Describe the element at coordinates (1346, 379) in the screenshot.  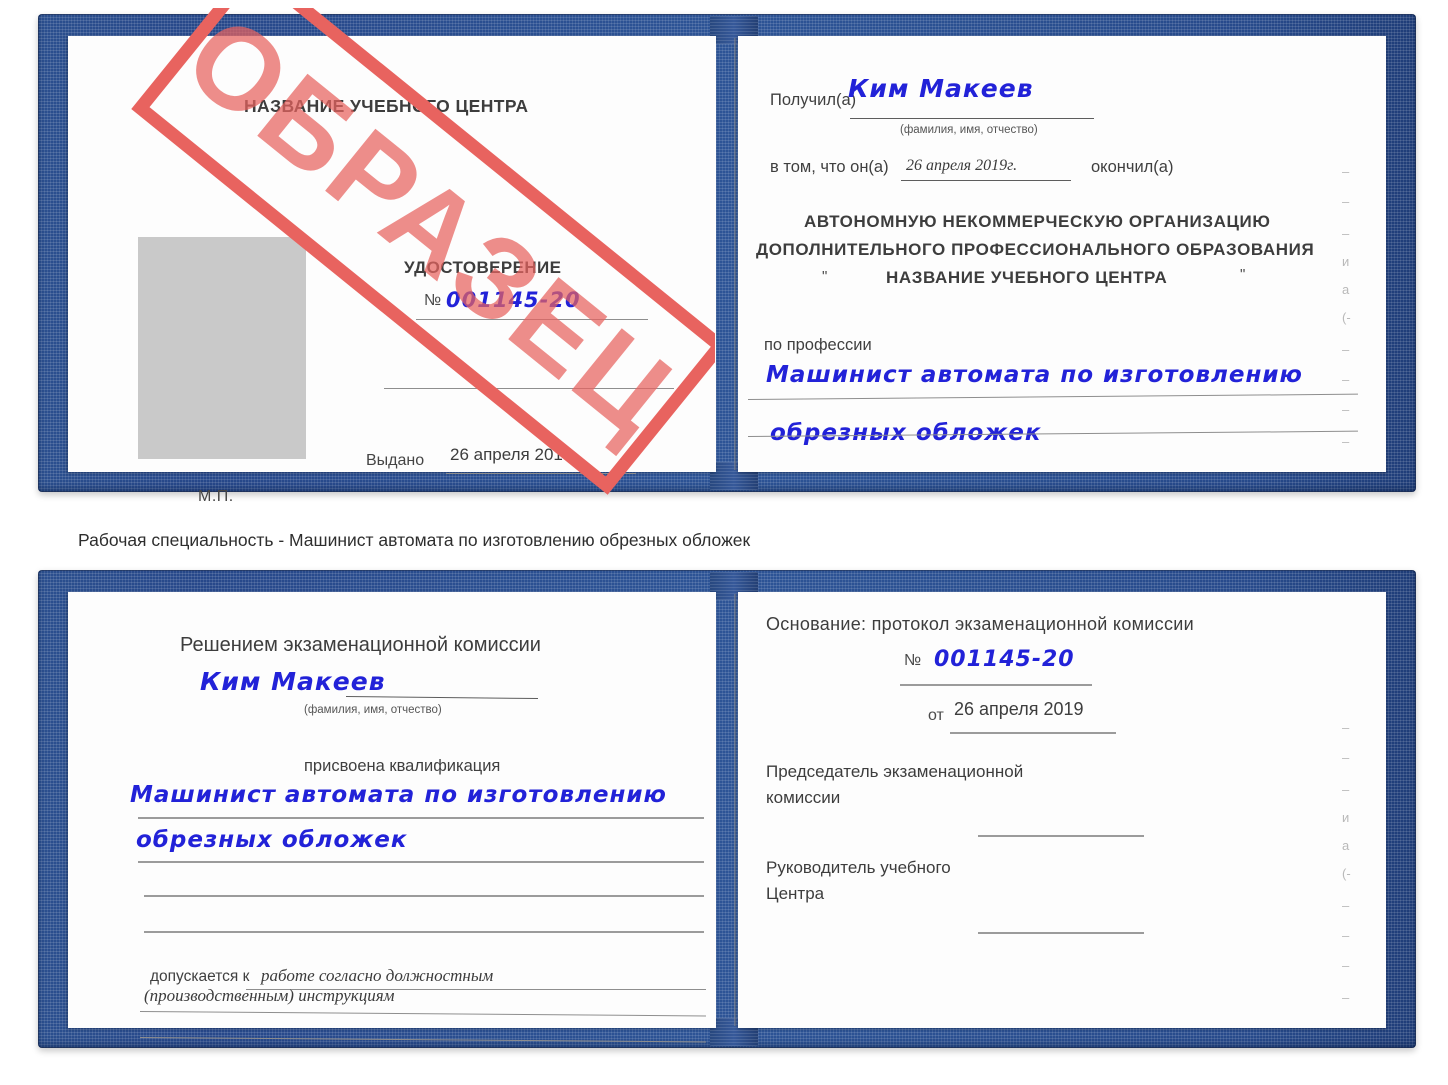
I see `margin-ghost-8: –` at that location.